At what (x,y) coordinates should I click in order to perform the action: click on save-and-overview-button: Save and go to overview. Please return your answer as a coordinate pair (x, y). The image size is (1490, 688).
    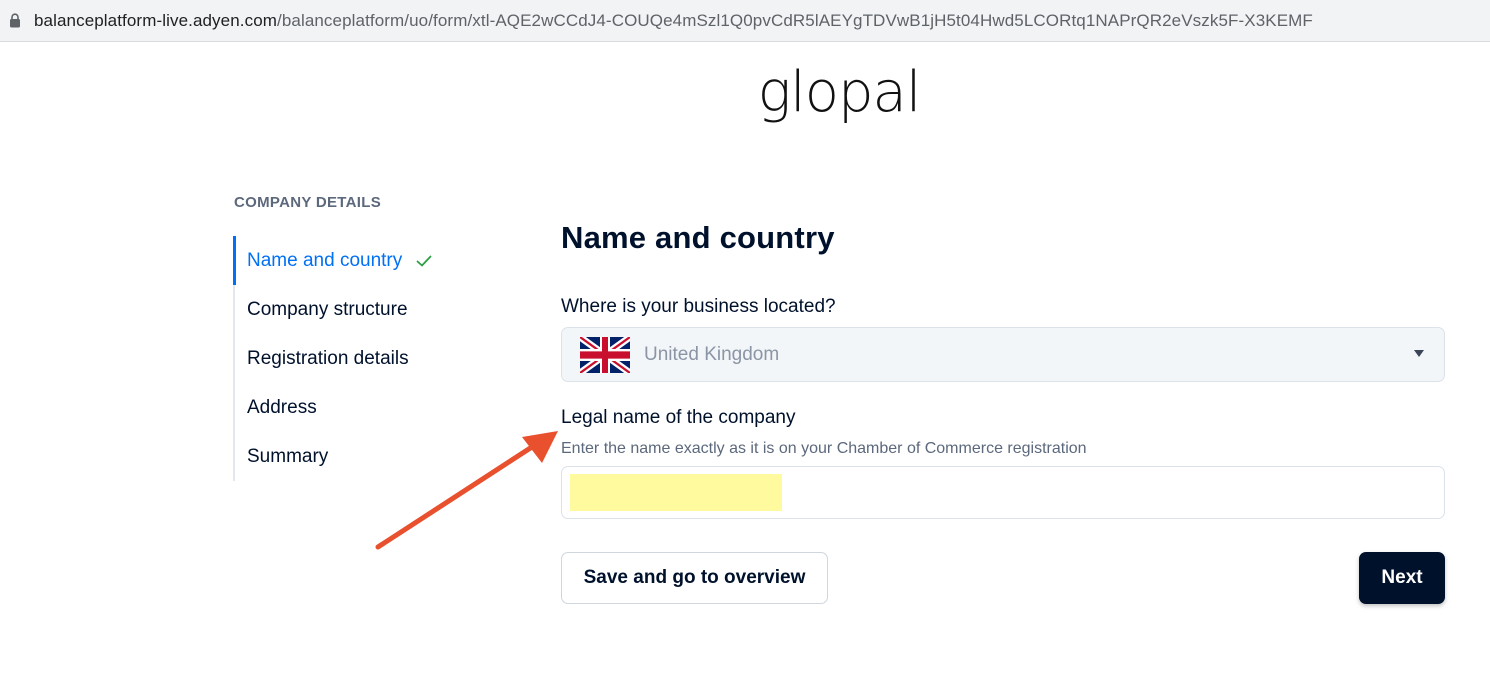
    Looking at the image, I should click on (694, 578).